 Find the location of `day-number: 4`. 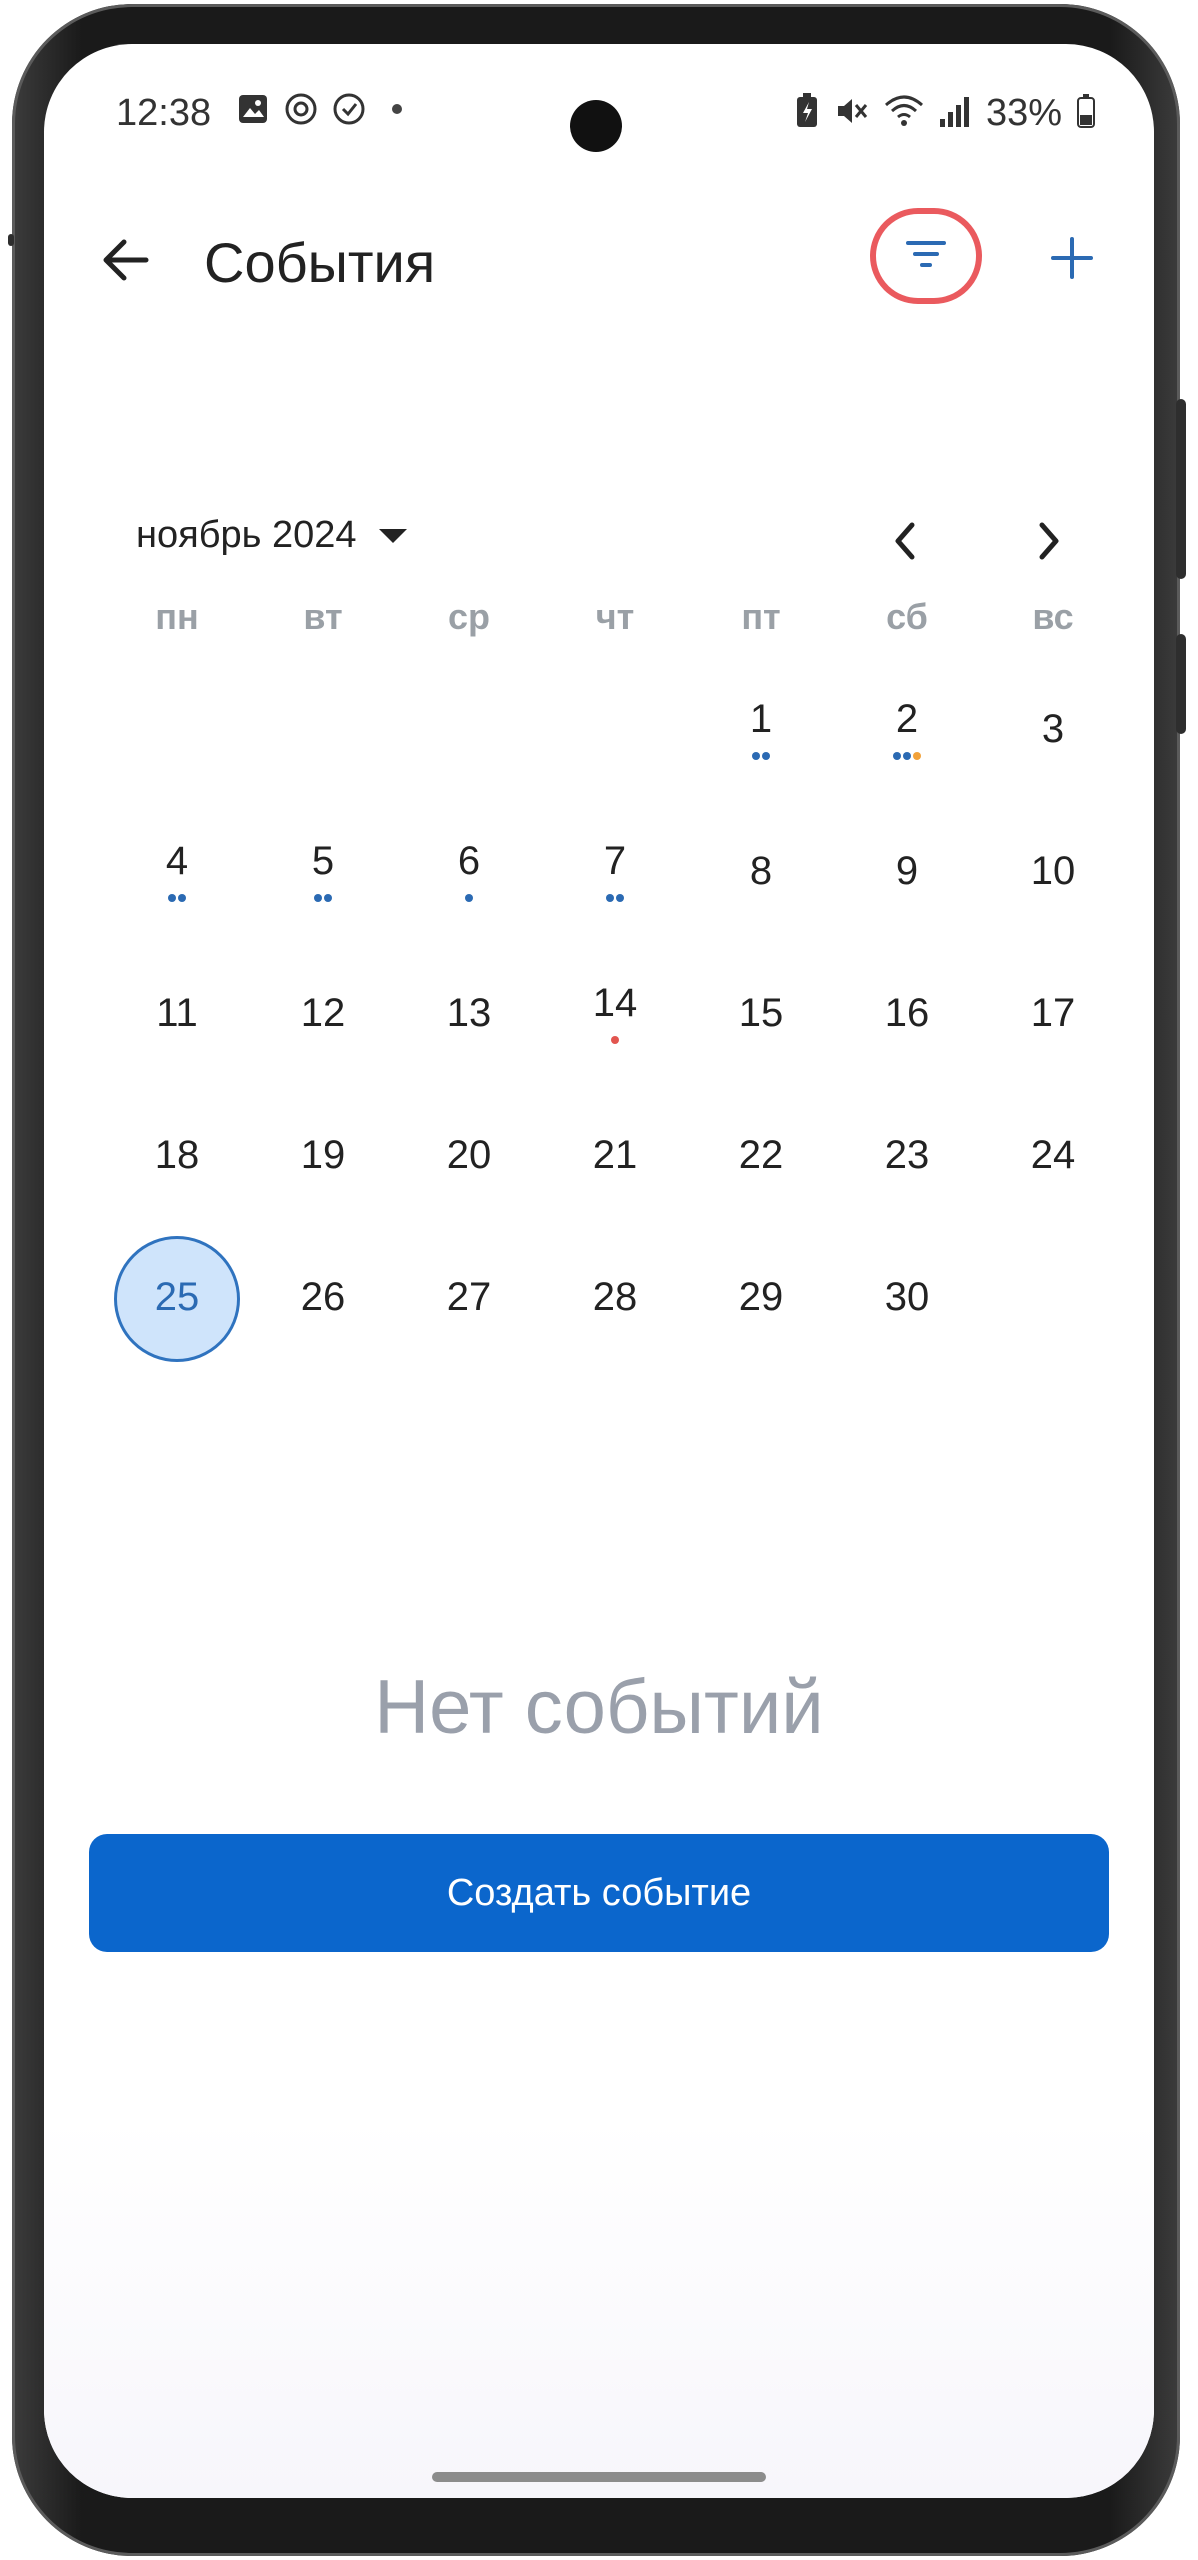

day-number: 4 is located at coordinates (177, 860).